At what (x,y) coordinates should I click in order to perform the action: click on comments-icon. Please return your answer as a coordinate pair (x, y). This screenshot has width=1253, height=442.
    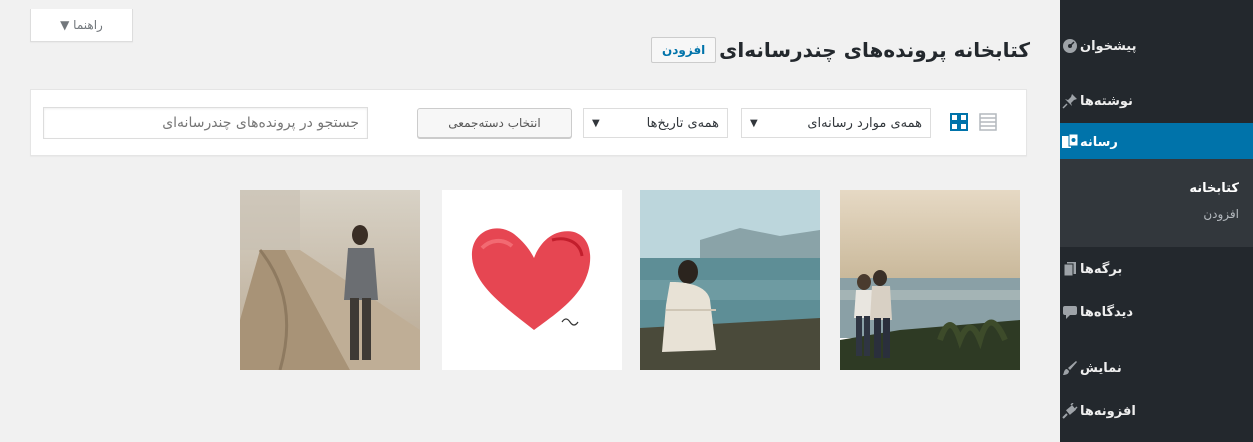
    Looking at the image, I should click on (1070, 312).